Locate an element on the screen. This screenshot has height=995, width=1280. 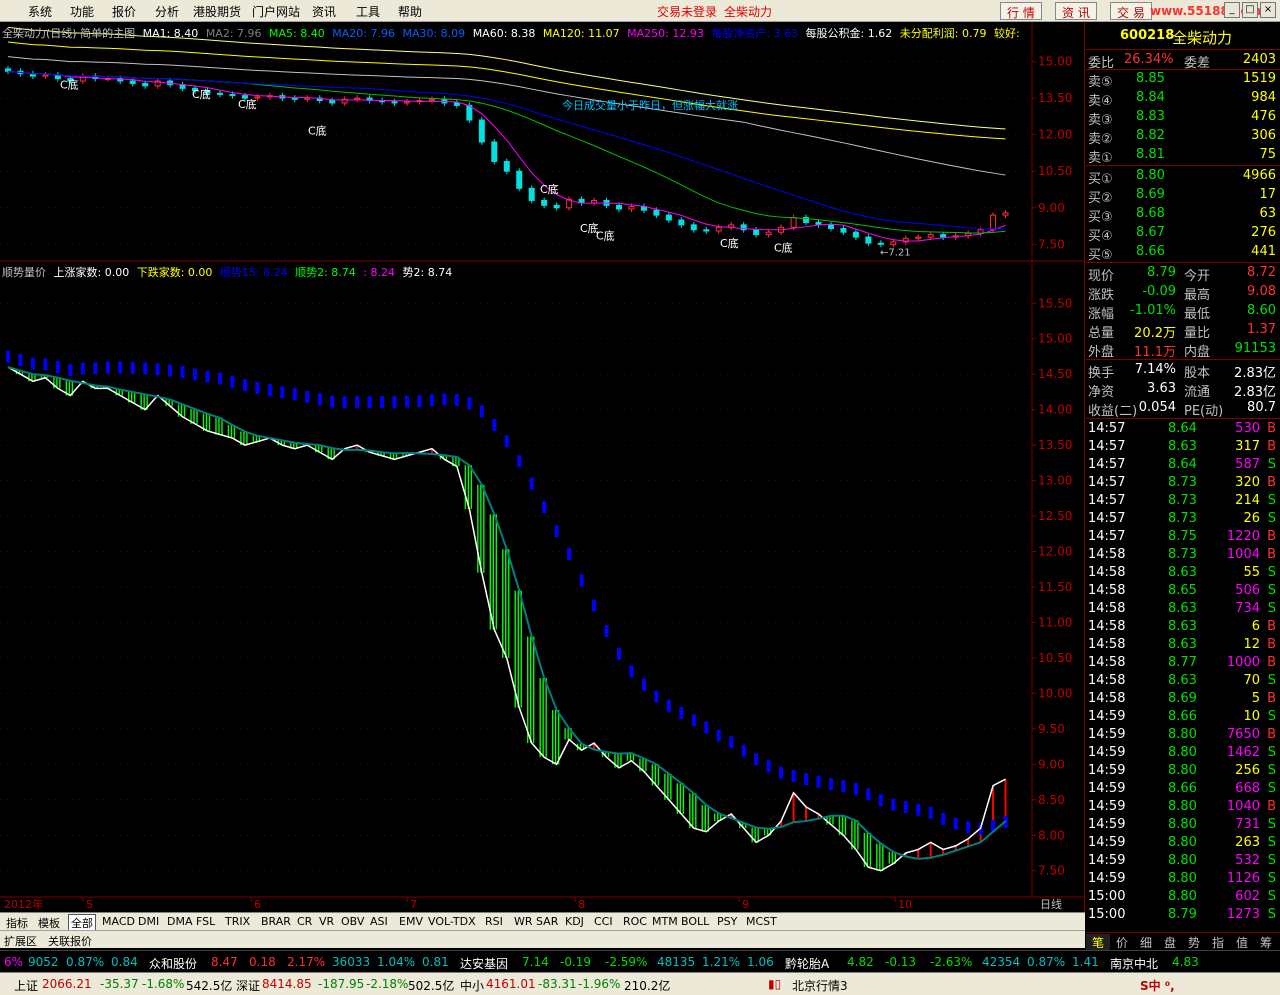
indicator-tab-kdj: KDJ is located at coordinates (574, 921).